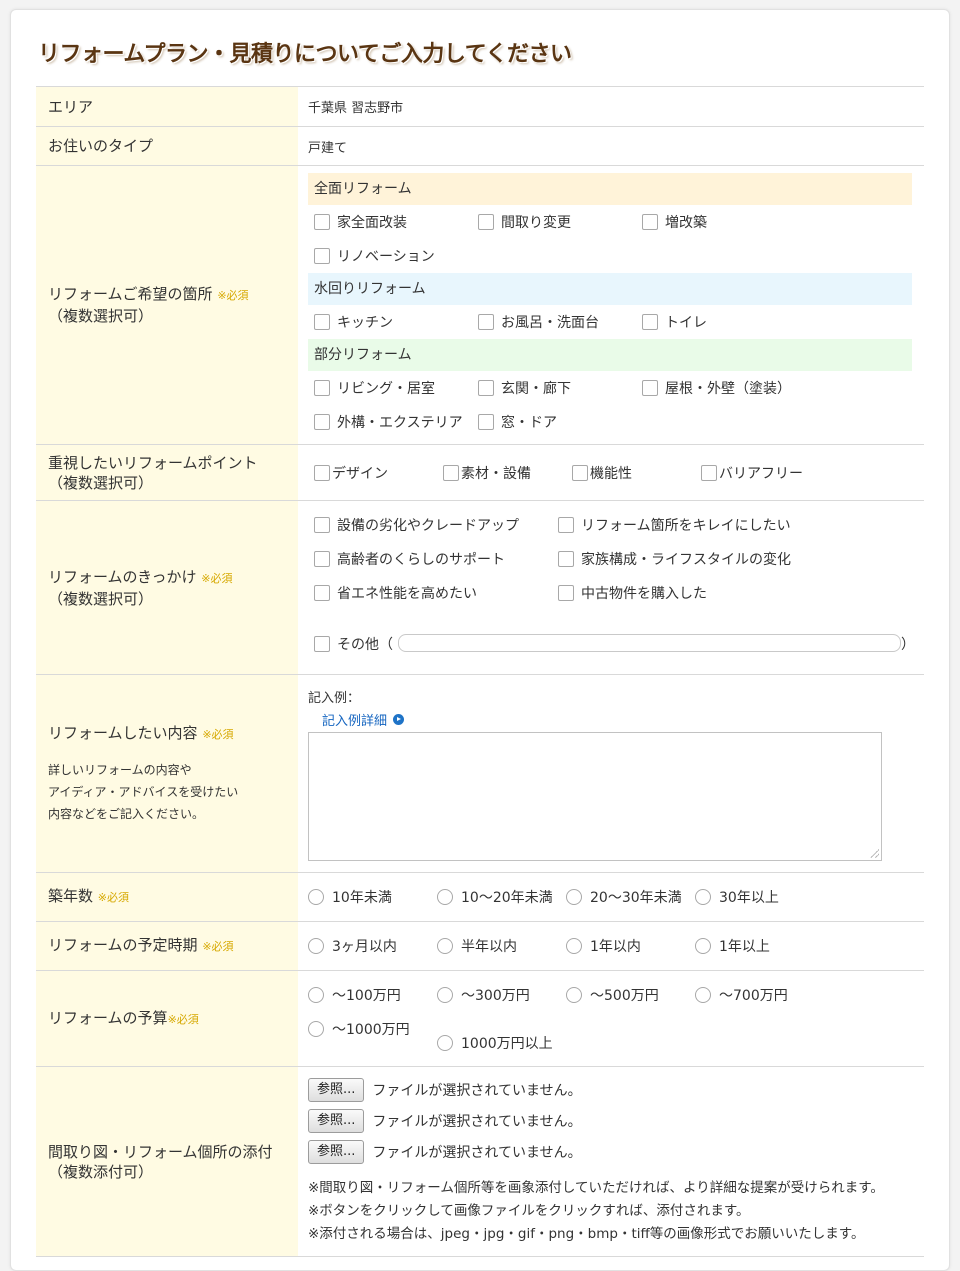  I want to click on row-age: 築年数 ※必須 10年未満 10〜20年未満 20〜30年未満 30年以上, so click(480, 897).